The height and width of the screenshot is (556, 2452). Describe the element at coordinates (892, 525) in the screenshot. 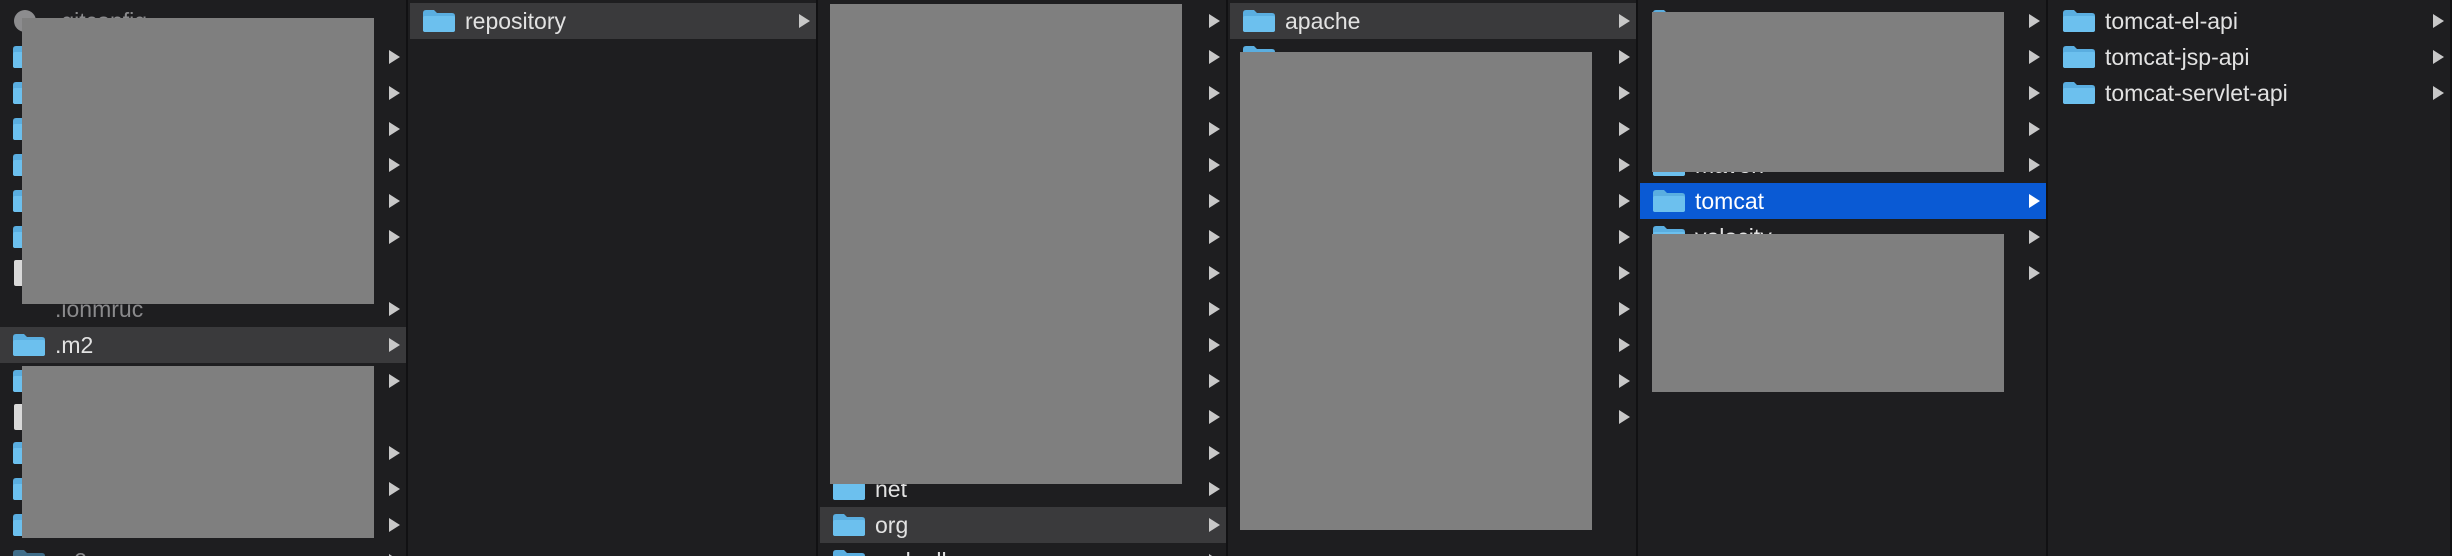

I see `item-label: org` at that location.